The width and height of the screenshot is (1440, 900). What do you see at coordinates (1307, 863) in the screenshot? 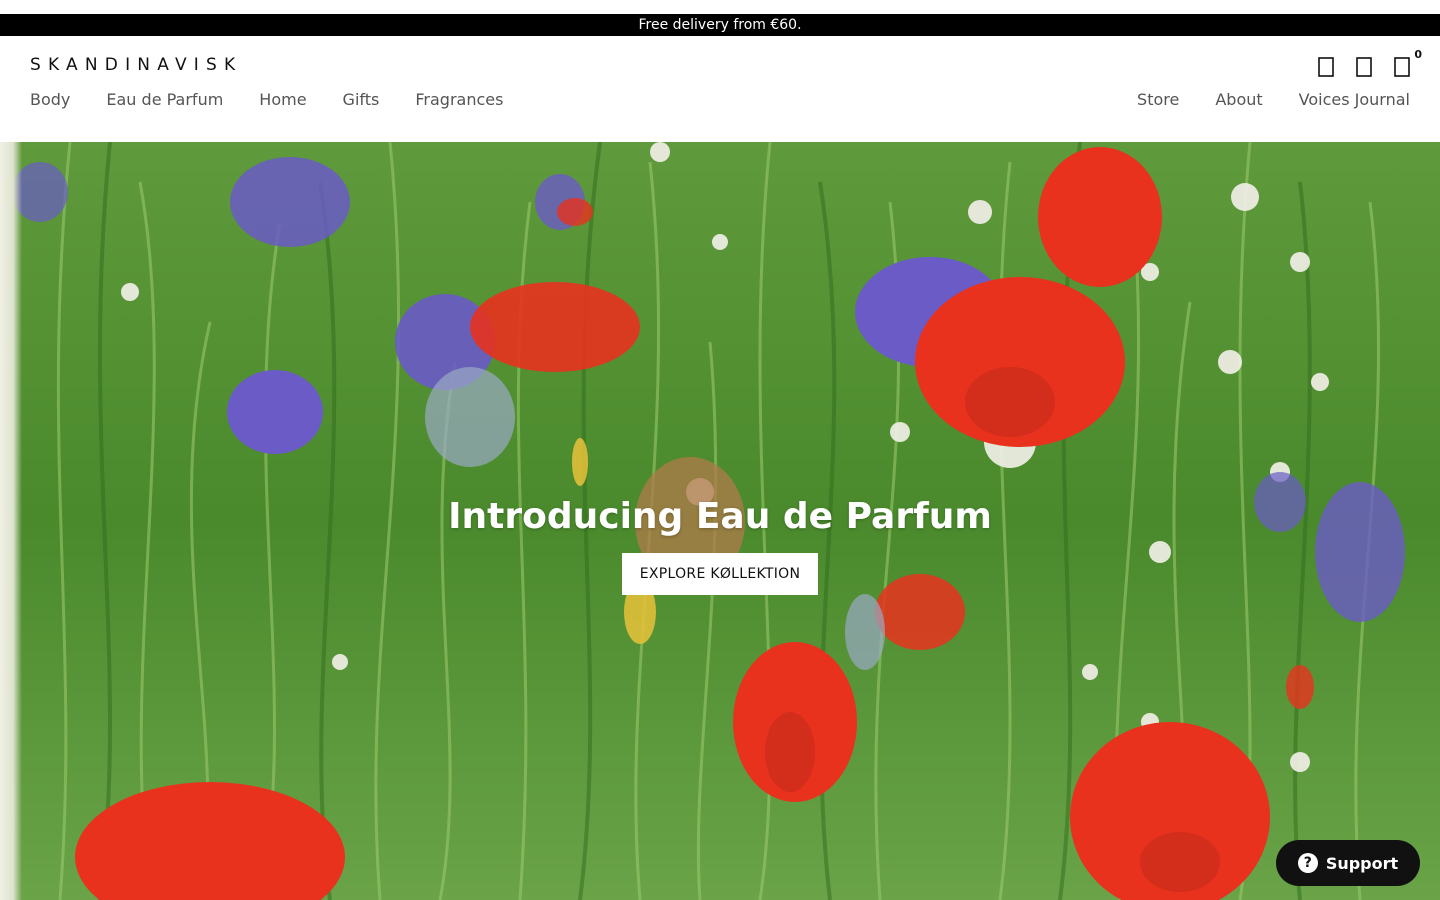
I see `help-icon: ?` at bounding box center [1307, 863].